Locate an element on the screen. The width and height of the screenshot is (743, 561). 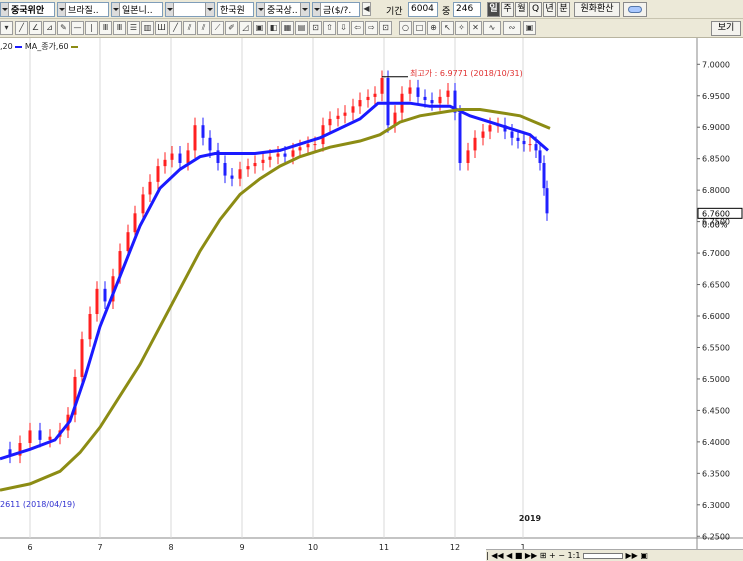
x-tick-label: 11 is located at coordinates (384, 547).